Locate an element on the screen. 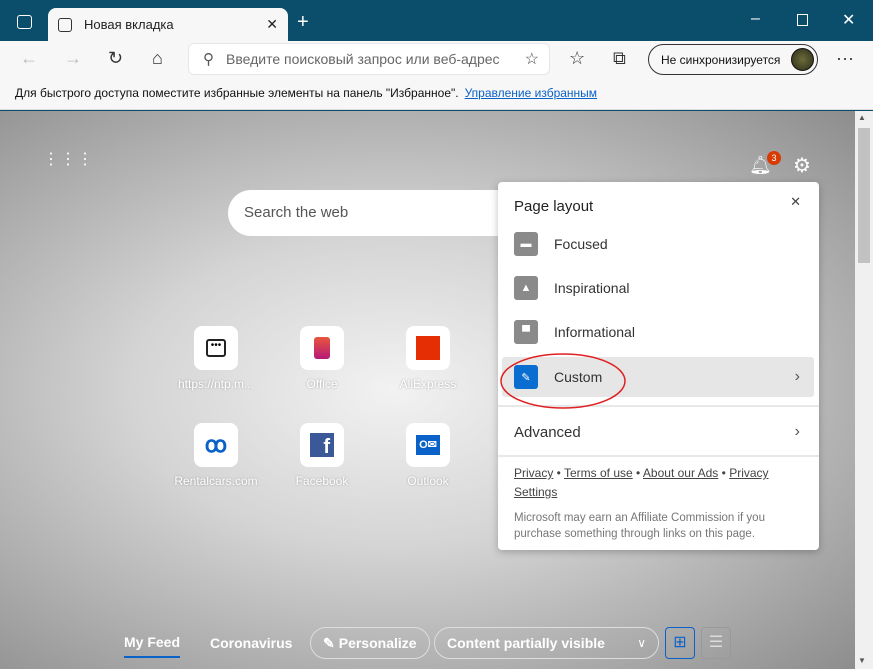 This screenshot has height=669, width=873. dropdown-value: Content partially visible is located at coordinates (526, 643).